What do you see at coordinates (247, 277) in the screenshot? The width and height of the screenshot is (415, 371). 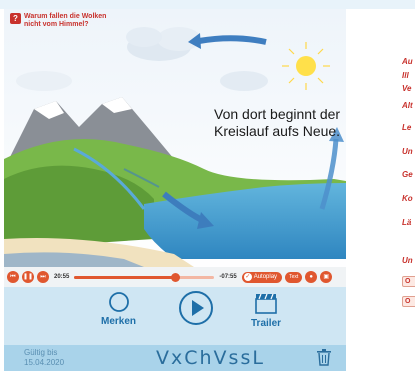 I see `check-icon: ✓` at bounding box center [247, 277].